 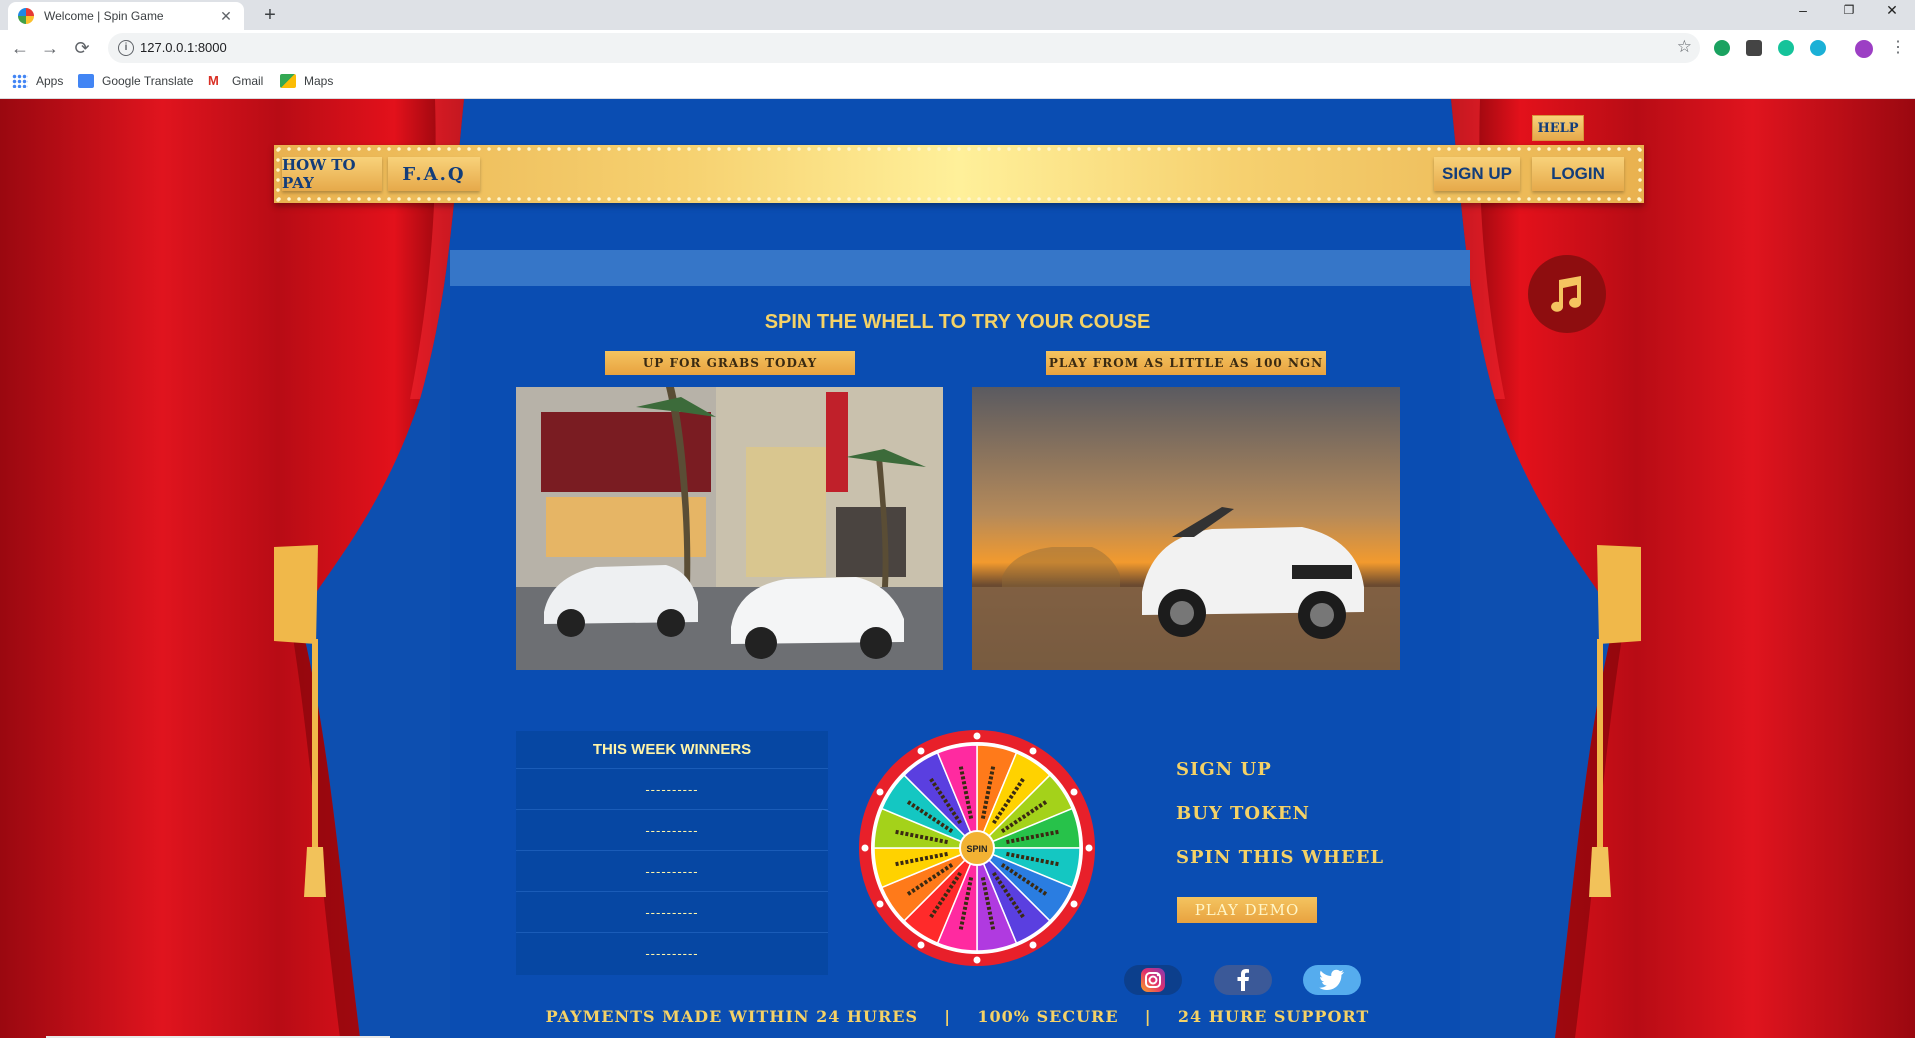 I want to click on back-arrow-icon: ←, so click(x=20, y=48).